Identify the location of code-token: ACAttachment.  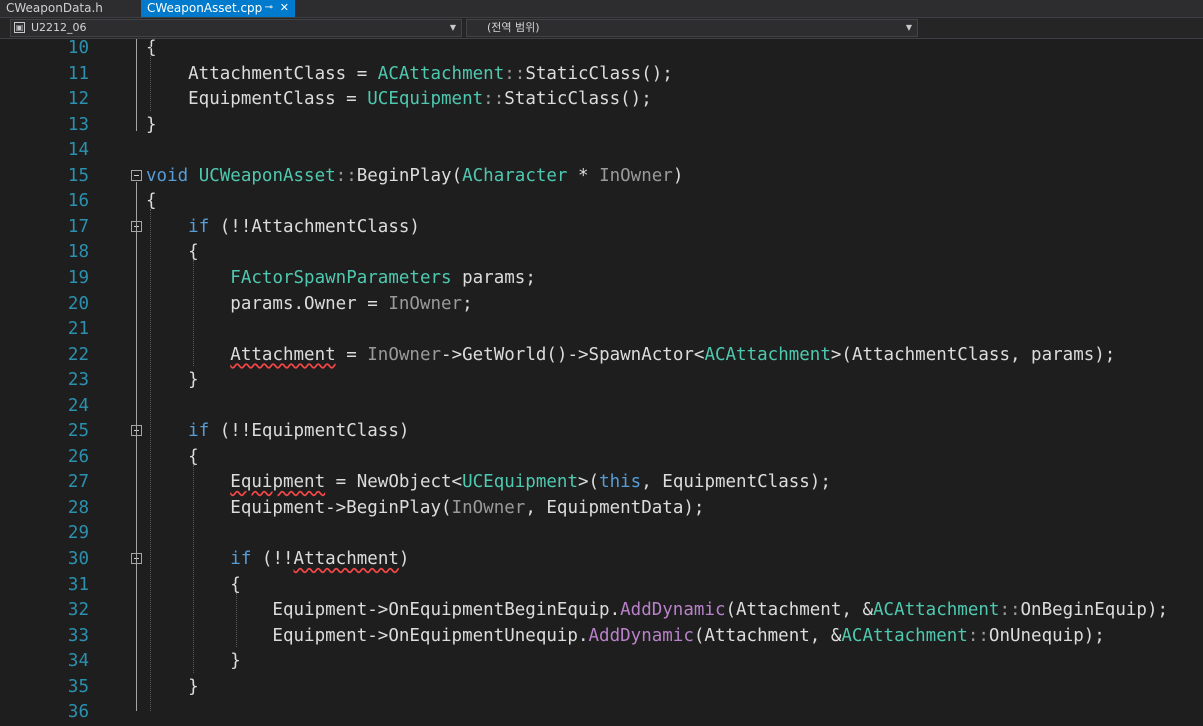
(936, 610).